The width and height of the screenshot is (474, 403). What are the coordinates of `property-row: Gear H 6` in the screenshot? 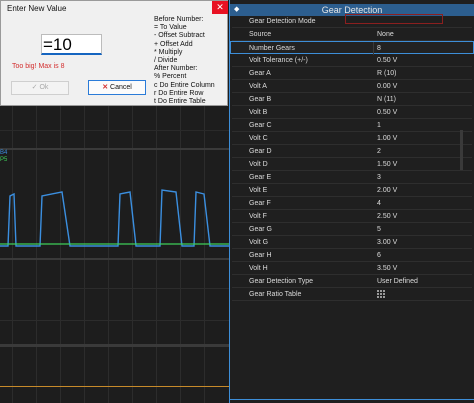 It's located at (352, 255).